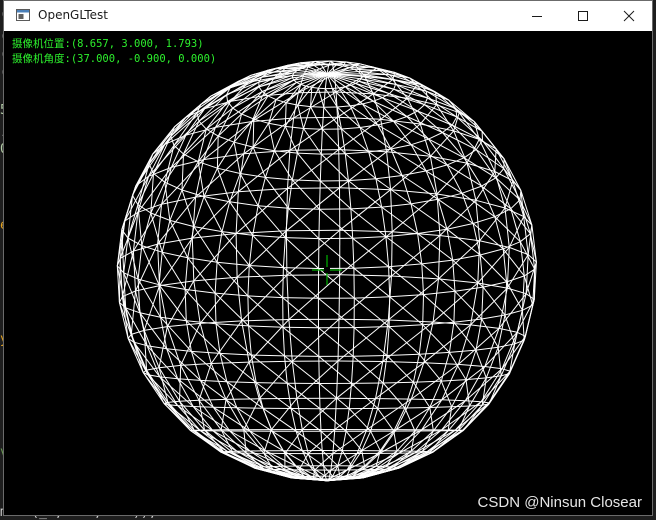 Image resolution: width=656 pixels, height=520 pixels. What do you see at coordinates (23, 15) in the screenshot?
I see `app-icon` at bounding box center [23, 15].